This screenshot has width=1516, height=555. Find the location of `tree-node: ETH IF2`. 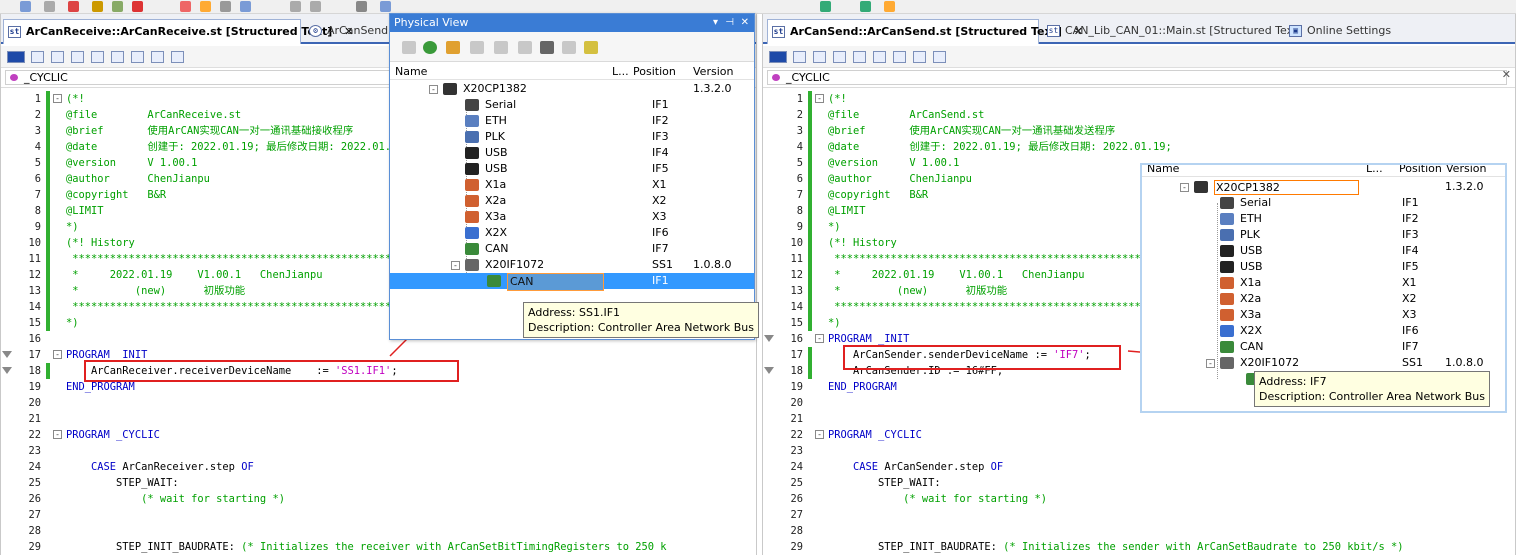

tree-node: ETH IF2 is located at coordinates (572, 121).